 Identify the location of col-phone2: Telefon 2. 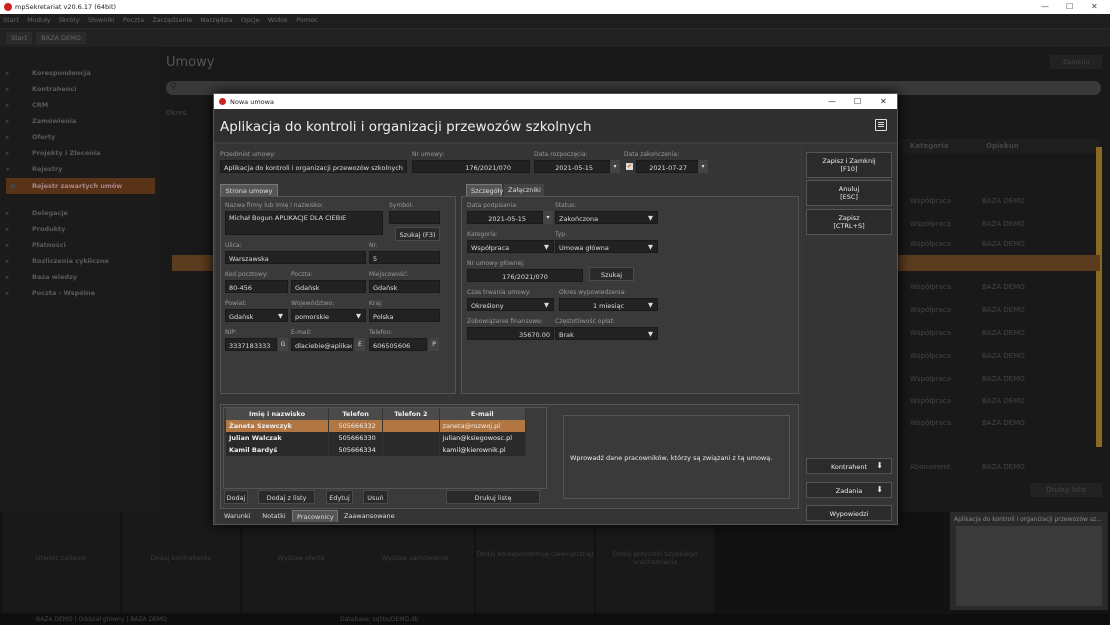
(411, 414).